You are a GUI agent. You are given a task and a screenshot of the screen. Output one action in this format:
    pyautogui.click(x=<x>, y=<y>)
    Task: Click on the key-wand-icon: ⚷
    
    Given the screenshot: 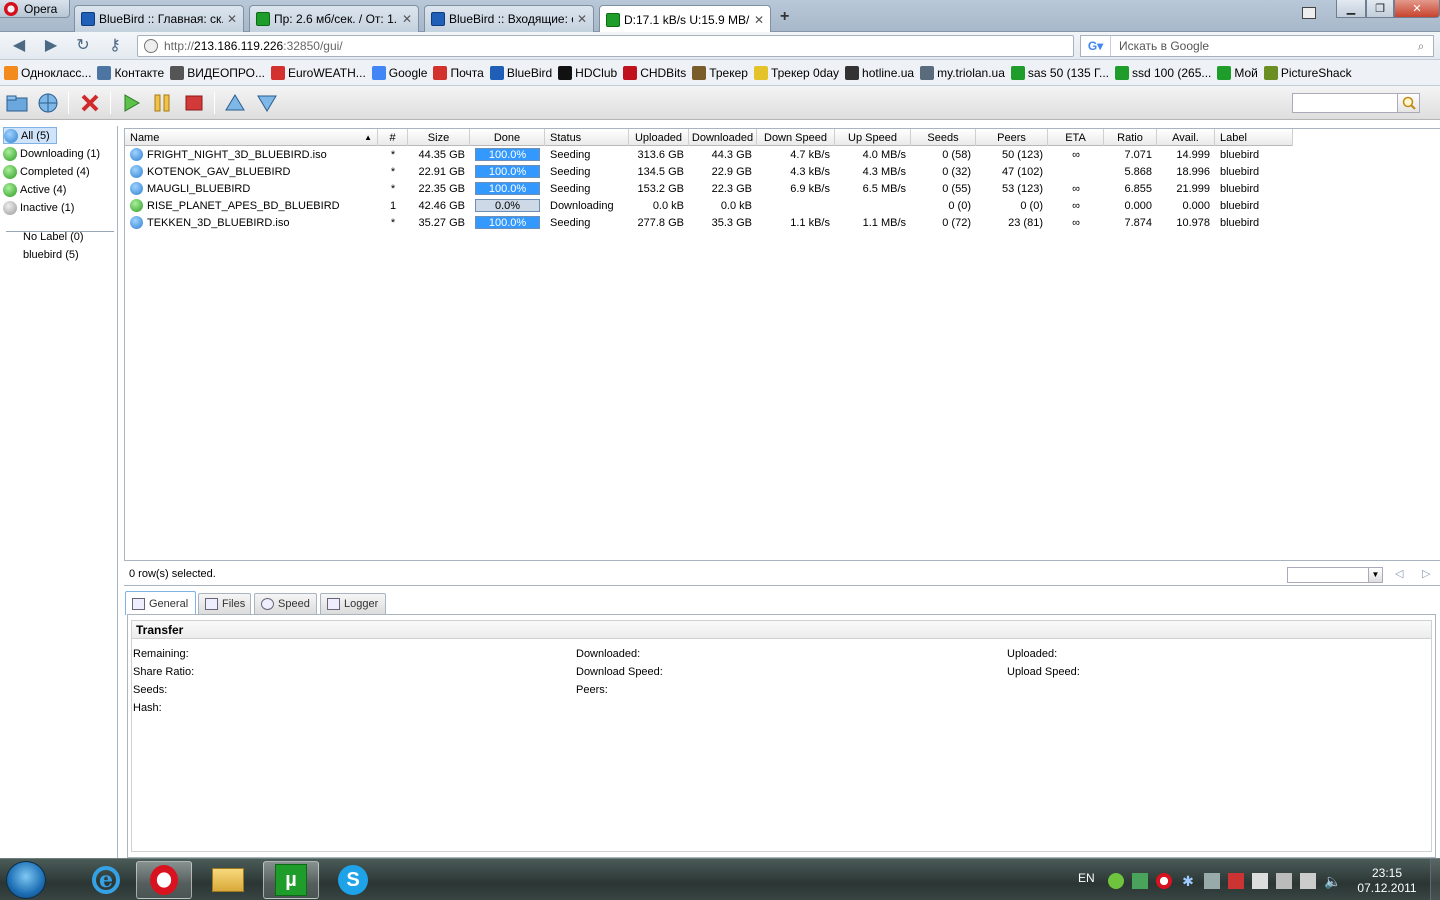 What is the action you would take?
    pyautogui.click(x=115, y=46)
    